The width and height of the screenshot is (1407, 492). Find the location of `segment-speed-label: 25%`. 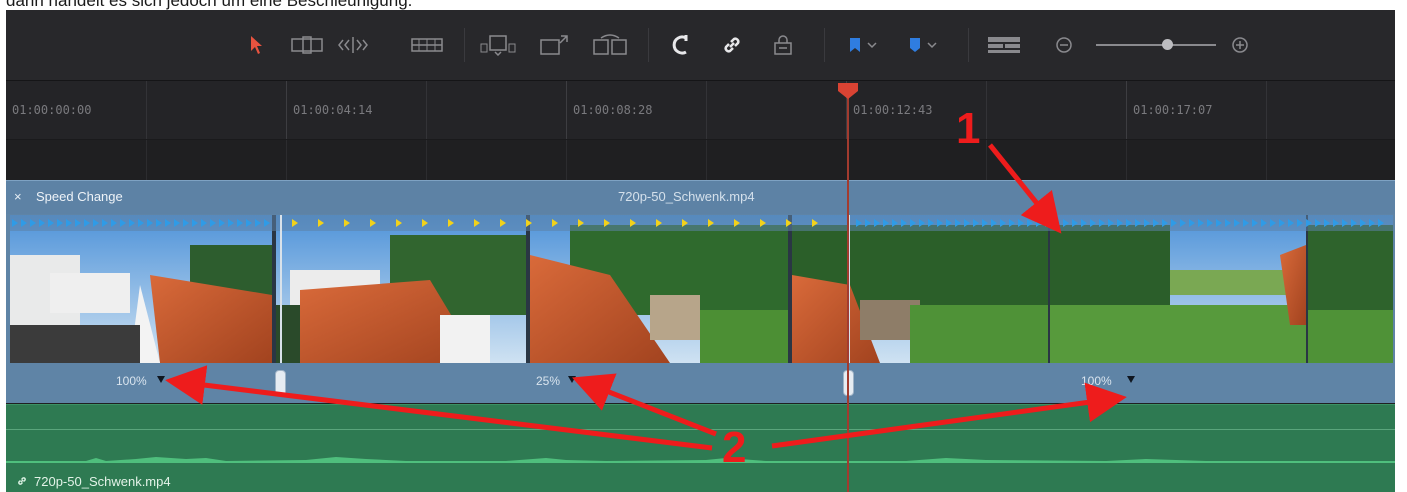

segment-speed-label: 25% is located at coordinates (548, 381).